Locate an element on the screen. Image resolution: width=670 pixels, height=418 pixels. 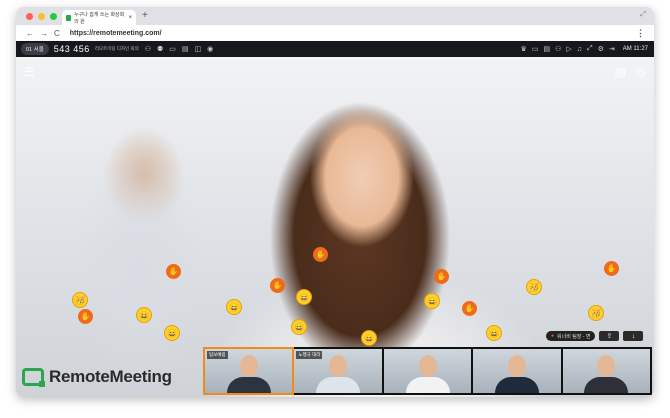
expand-icon: ⤢ is located at coordinates (643, 15).